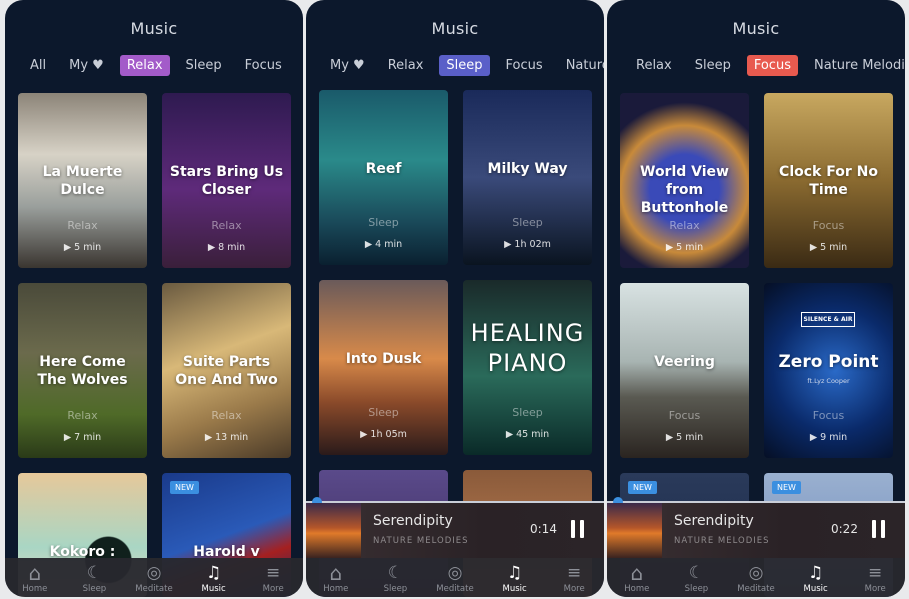 Image resolution: width=909 pixels, height=599 pixels. What do you see at coordinates (527, 348) in the screenshot?
I see `card-title: HEALING PIANO` at bounding box center [527, 348].